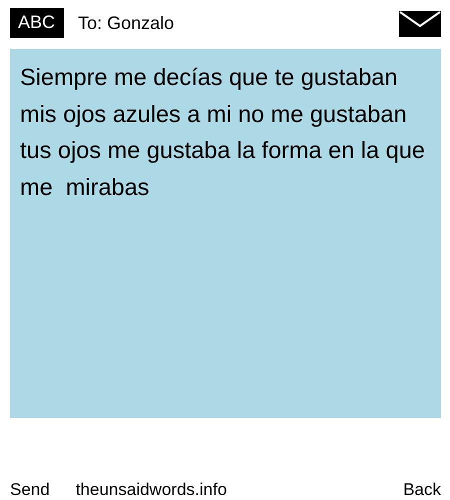 Image resolution: width=450 pixels, height=500 pixels. What do you see at coordinates (422, 490) in the screenshot?
I see `back-link: Back` at bounding box center [422, 490].